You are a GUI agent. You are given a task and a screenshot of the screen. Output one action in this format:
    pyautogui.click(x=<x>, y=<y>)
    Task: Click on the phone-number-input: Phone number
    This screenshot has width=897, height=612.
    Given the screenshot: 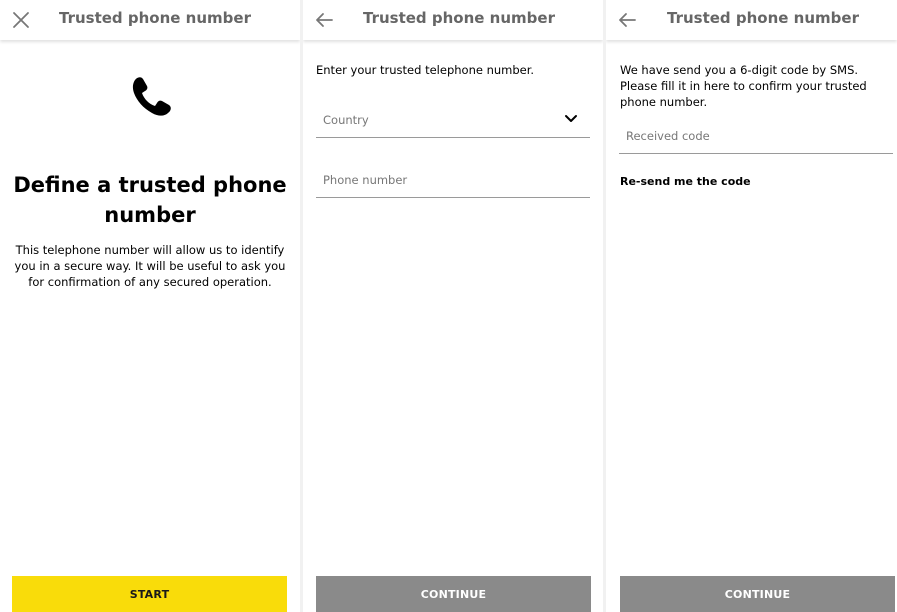 What is the action you would take?
    pyautogui.click(x=453, y=180)
    